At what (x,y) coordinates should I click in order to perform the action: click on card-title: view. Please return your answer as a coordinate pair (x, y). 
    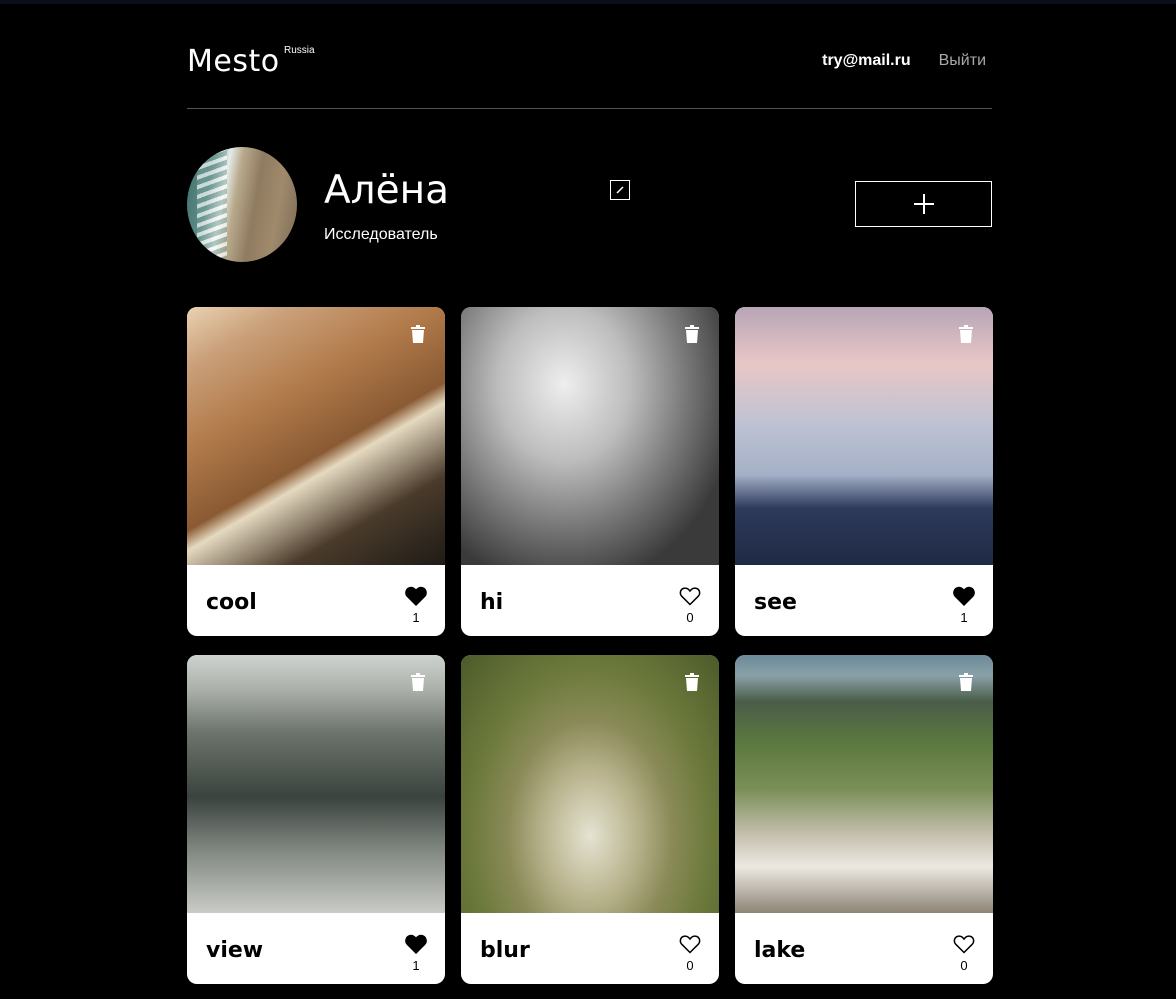
    Looking at the image, I should click on (235, 950).